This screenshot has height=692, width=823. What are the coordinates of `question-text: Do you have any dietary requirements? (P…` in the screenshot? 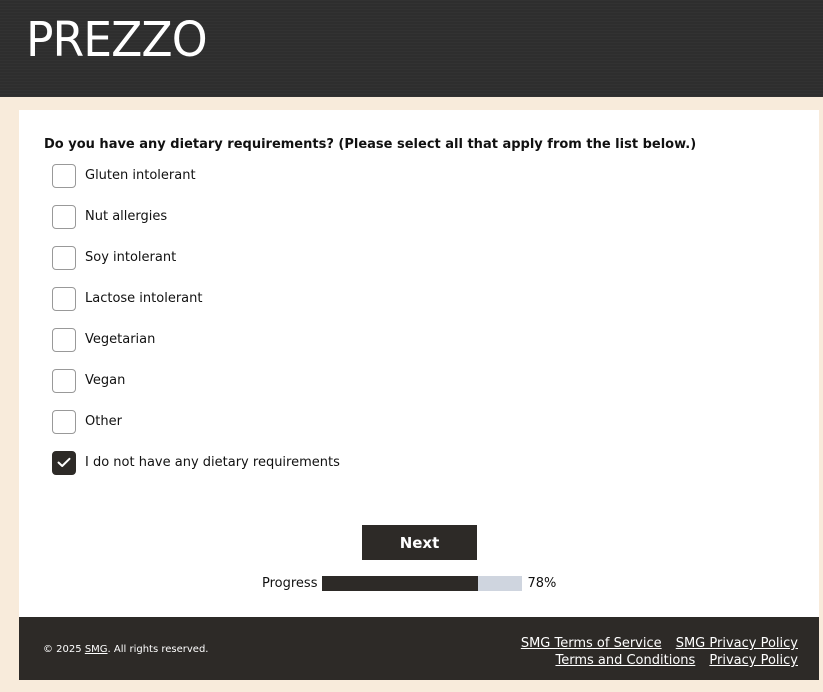 It's located at (370, 144).